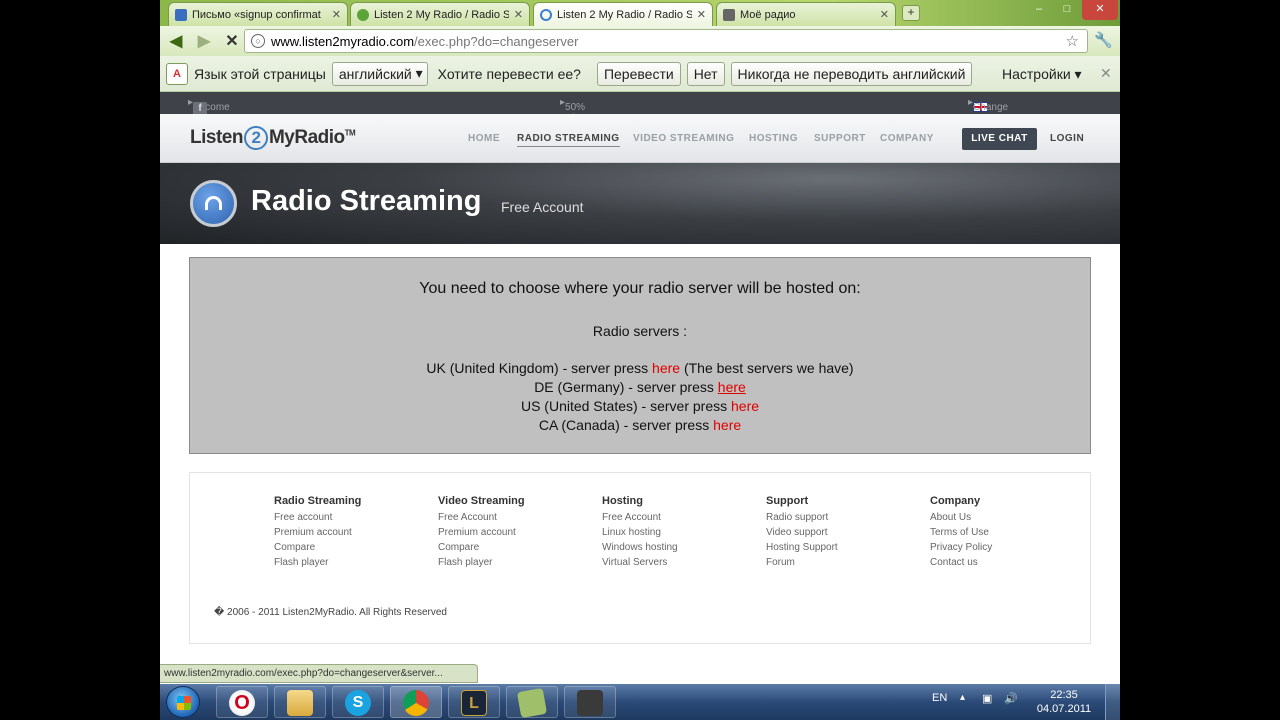  What do you see at coordinates (802, 532) in the screenshot?
I see `footer-link: Video support` at bounding box center [802, 532].